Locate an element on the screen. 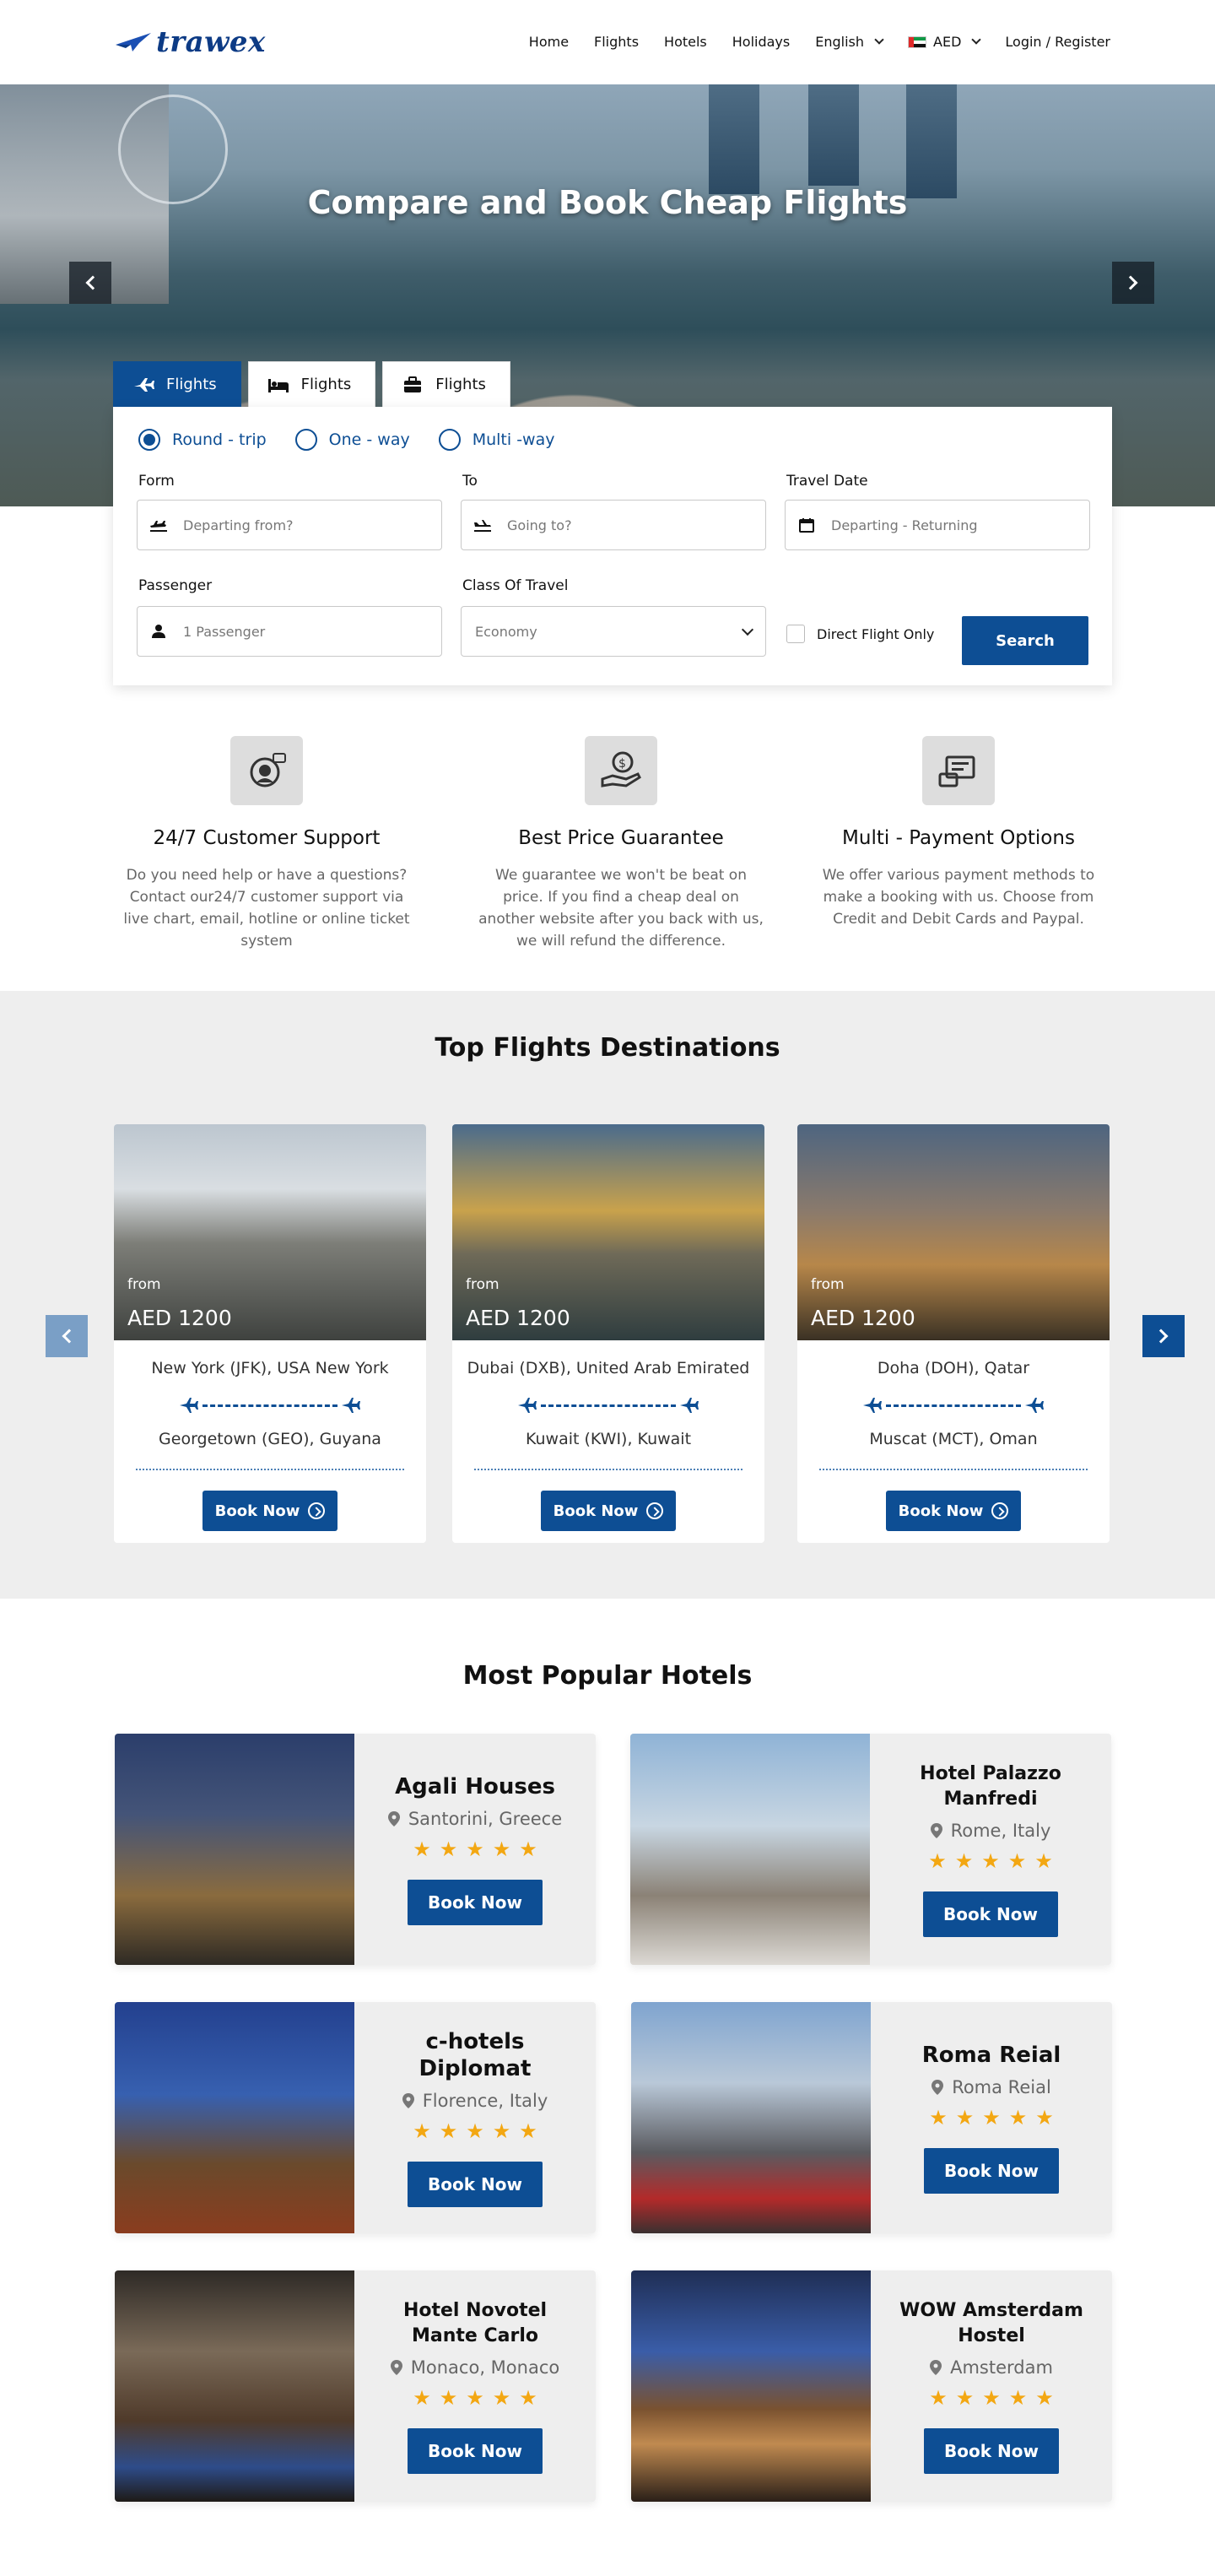 The image size is (1215, 2576). tab-hotels: Flights is located at coordinates (311, 384).